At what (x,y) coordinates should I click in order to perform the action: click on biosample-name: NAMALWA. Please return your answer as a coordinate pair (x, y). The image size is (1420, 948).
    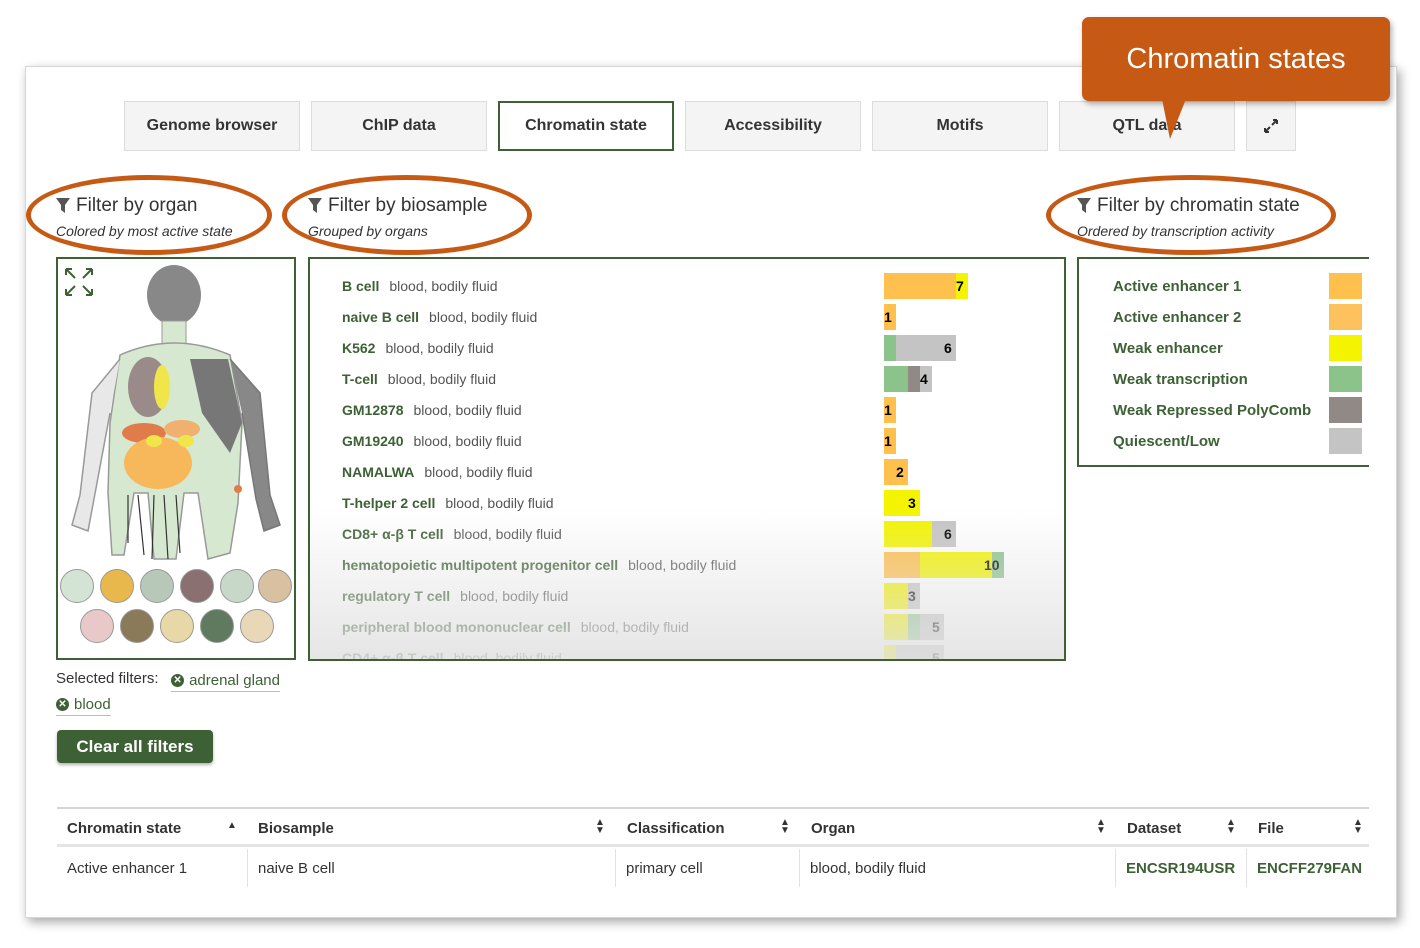
    Looking at the image, I should click on (378, 472).